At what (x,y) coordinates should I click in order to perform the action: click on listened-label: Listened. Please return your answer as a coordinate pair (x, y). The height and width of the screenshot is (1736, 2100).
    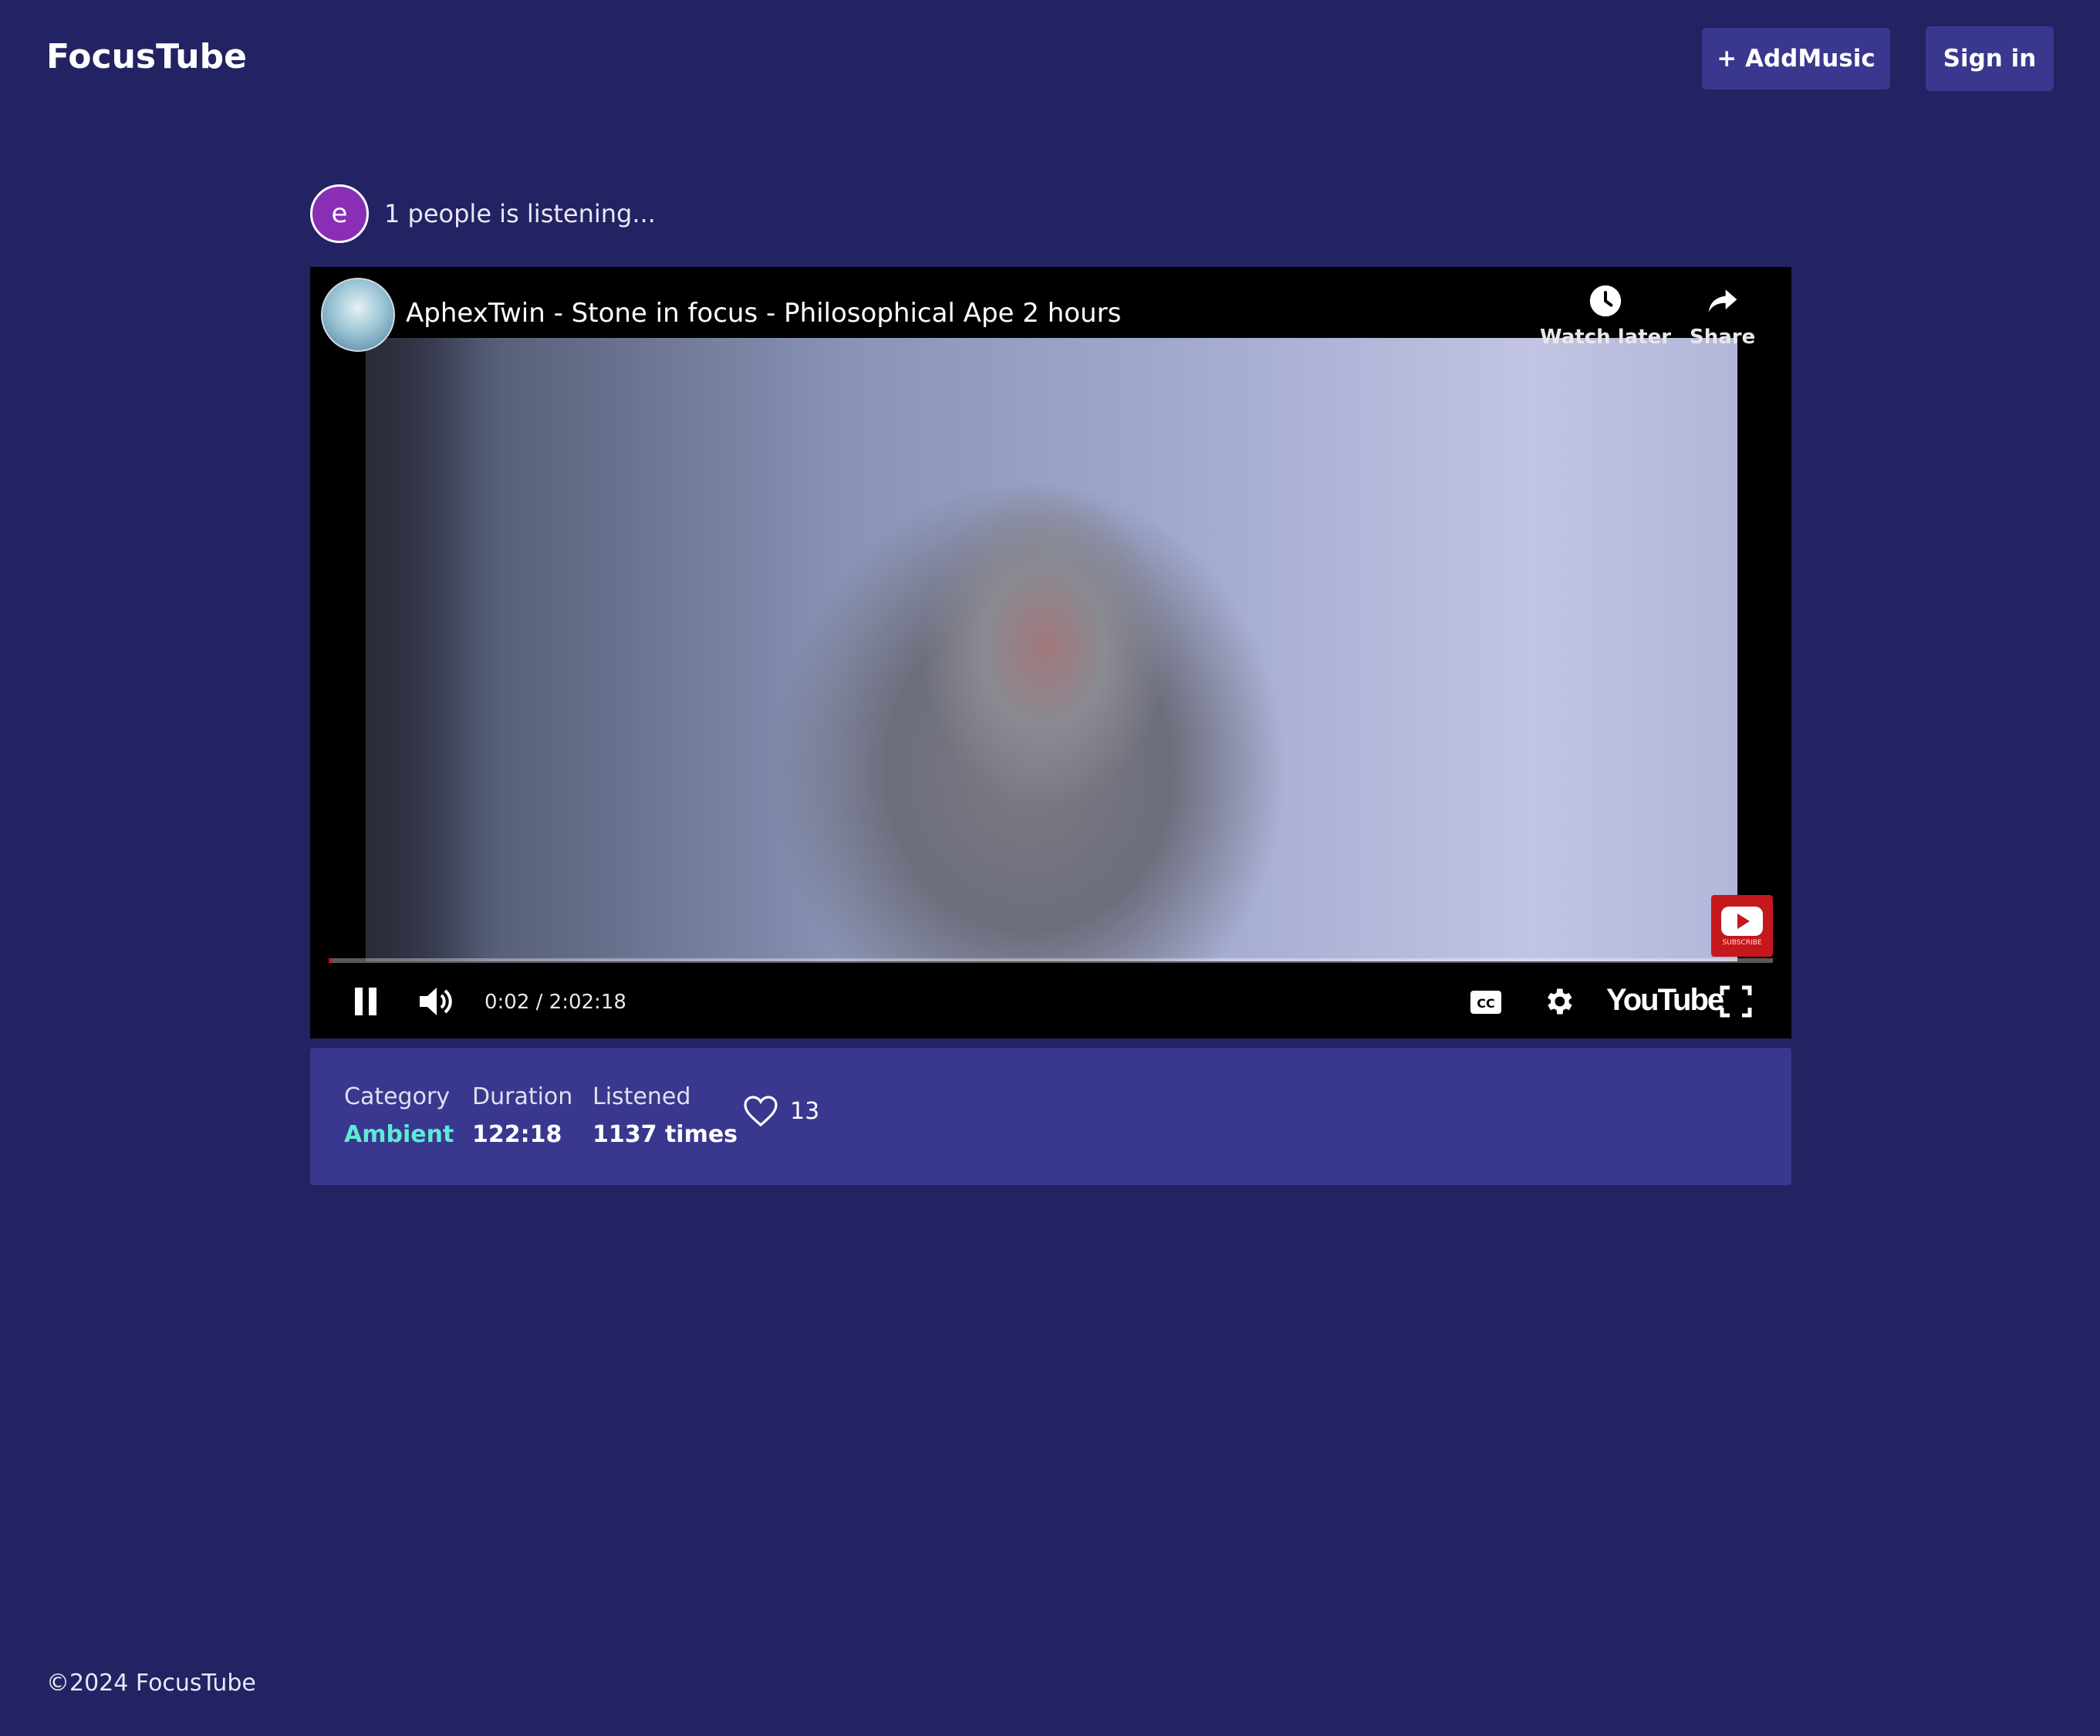
    Looking at the image, I should click on (642, 1096).